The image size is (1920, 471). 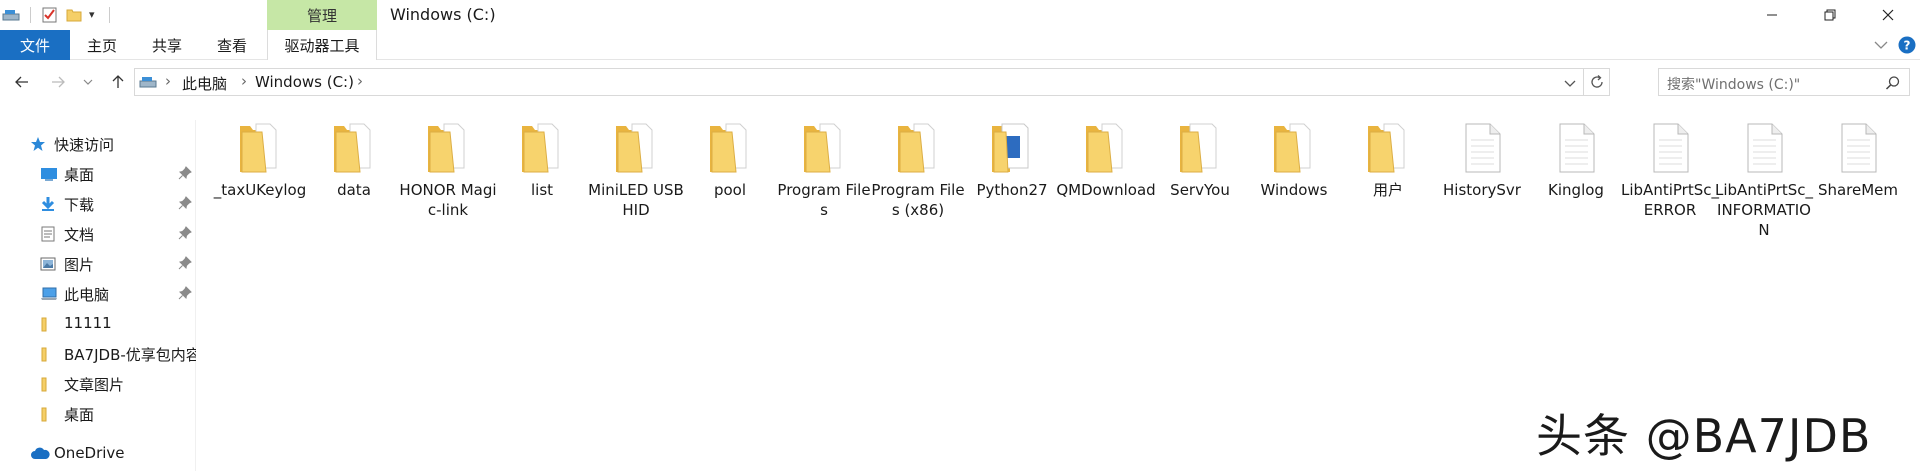 I want to click on nav-item-label: 此电脑, so click(x=87, y=295).